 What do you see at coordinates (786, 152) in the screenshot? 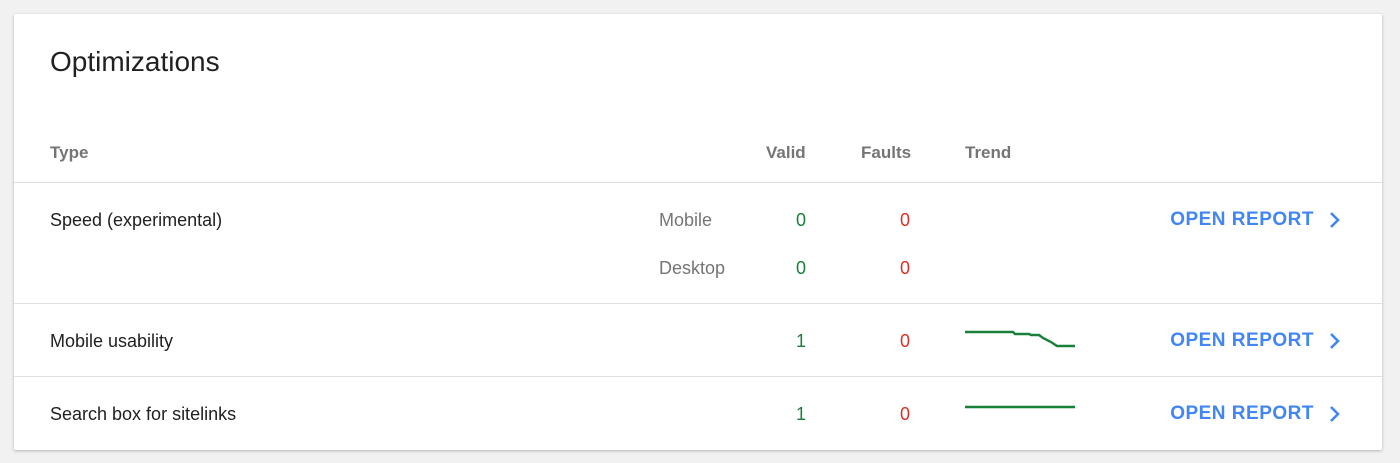
I see `header-valid: Valid` at bounding box center [786, 152].